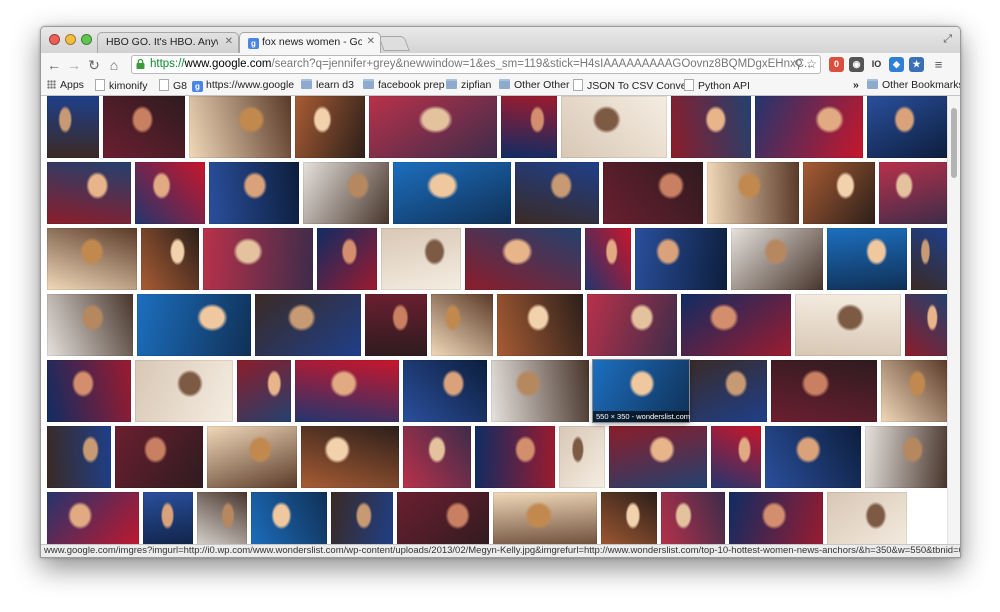 The height and width of the screenshot is (612, 1000). Describe the element at coordinates (916, 64) in the screenshot. I see `star-box-extension-icon: ★` at that location.